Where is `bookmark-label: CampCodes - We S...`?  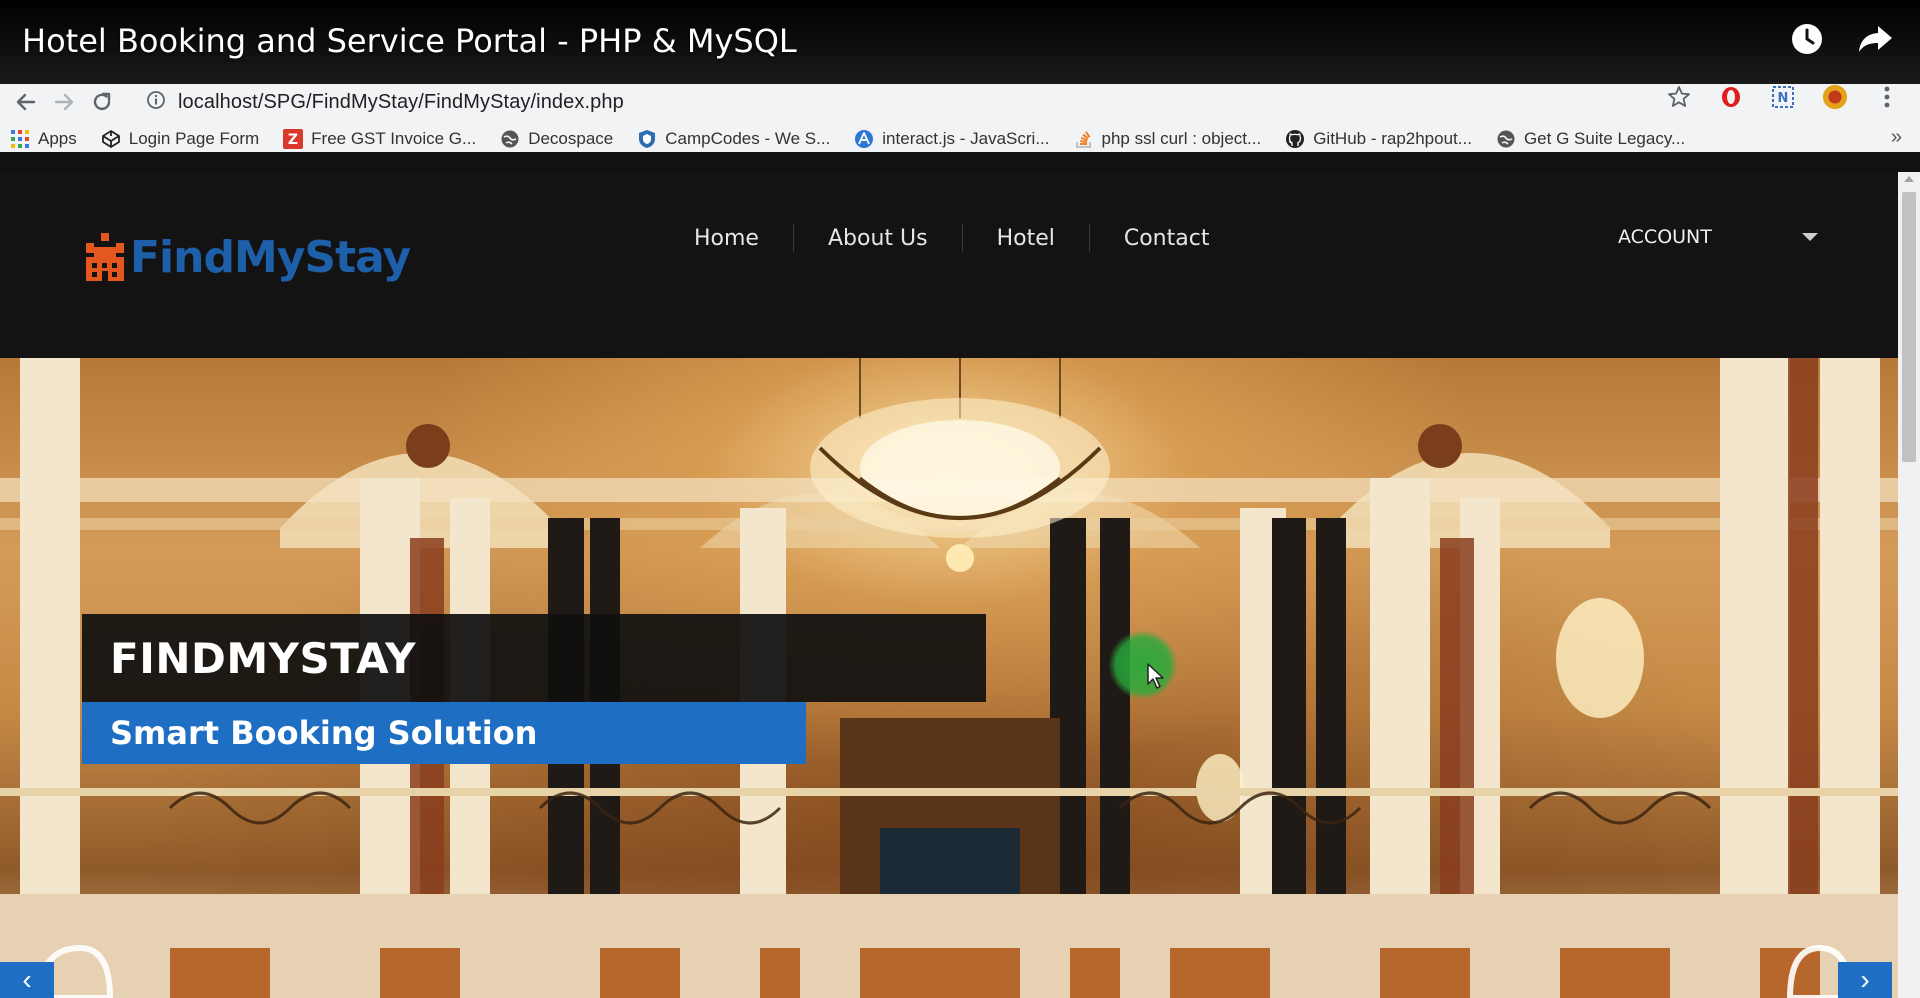 bookmark-label: CampCodes - We S... is located at coordinates (748, 138).